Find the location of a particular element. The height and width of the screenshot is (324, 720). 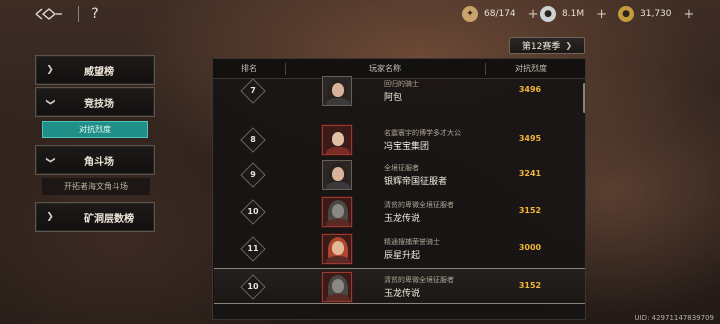

table-row-self: 10 清贫的卑微全境征服者 玉龙传说 3152 is located at coordinates (399, 286).